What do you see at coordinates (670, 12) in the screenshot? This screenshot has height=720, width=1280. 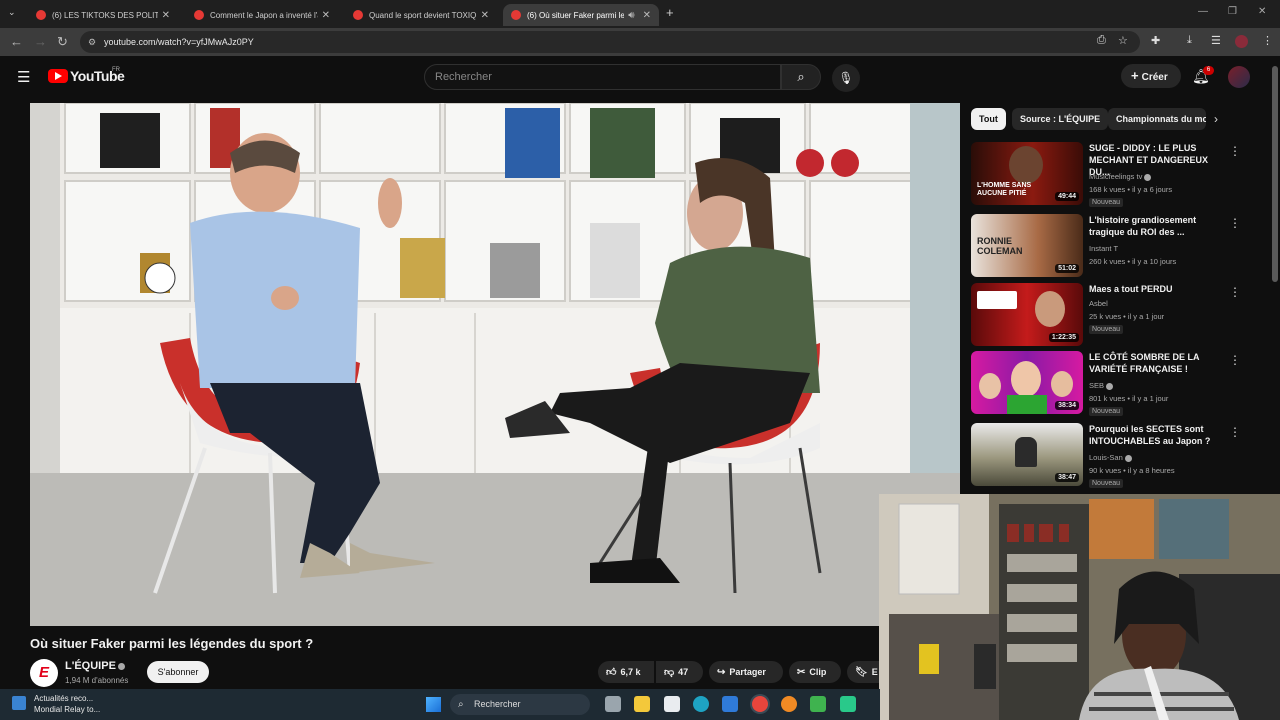 I see `new-tab-button: +` at bounding box center [670, 12].